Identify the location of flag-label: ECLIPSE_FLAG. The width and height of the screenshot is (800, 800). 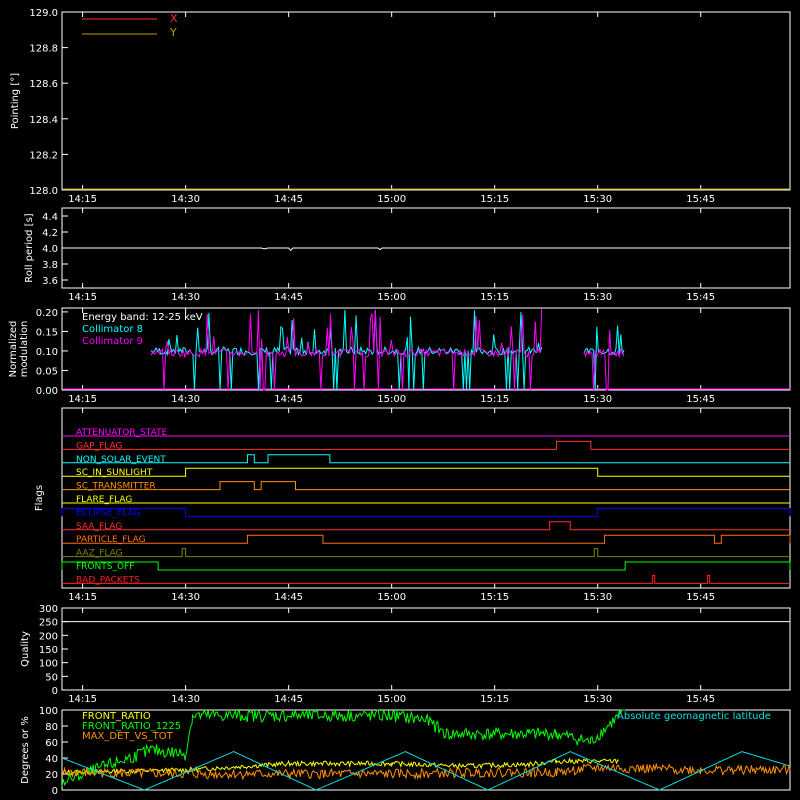
(108, 513).